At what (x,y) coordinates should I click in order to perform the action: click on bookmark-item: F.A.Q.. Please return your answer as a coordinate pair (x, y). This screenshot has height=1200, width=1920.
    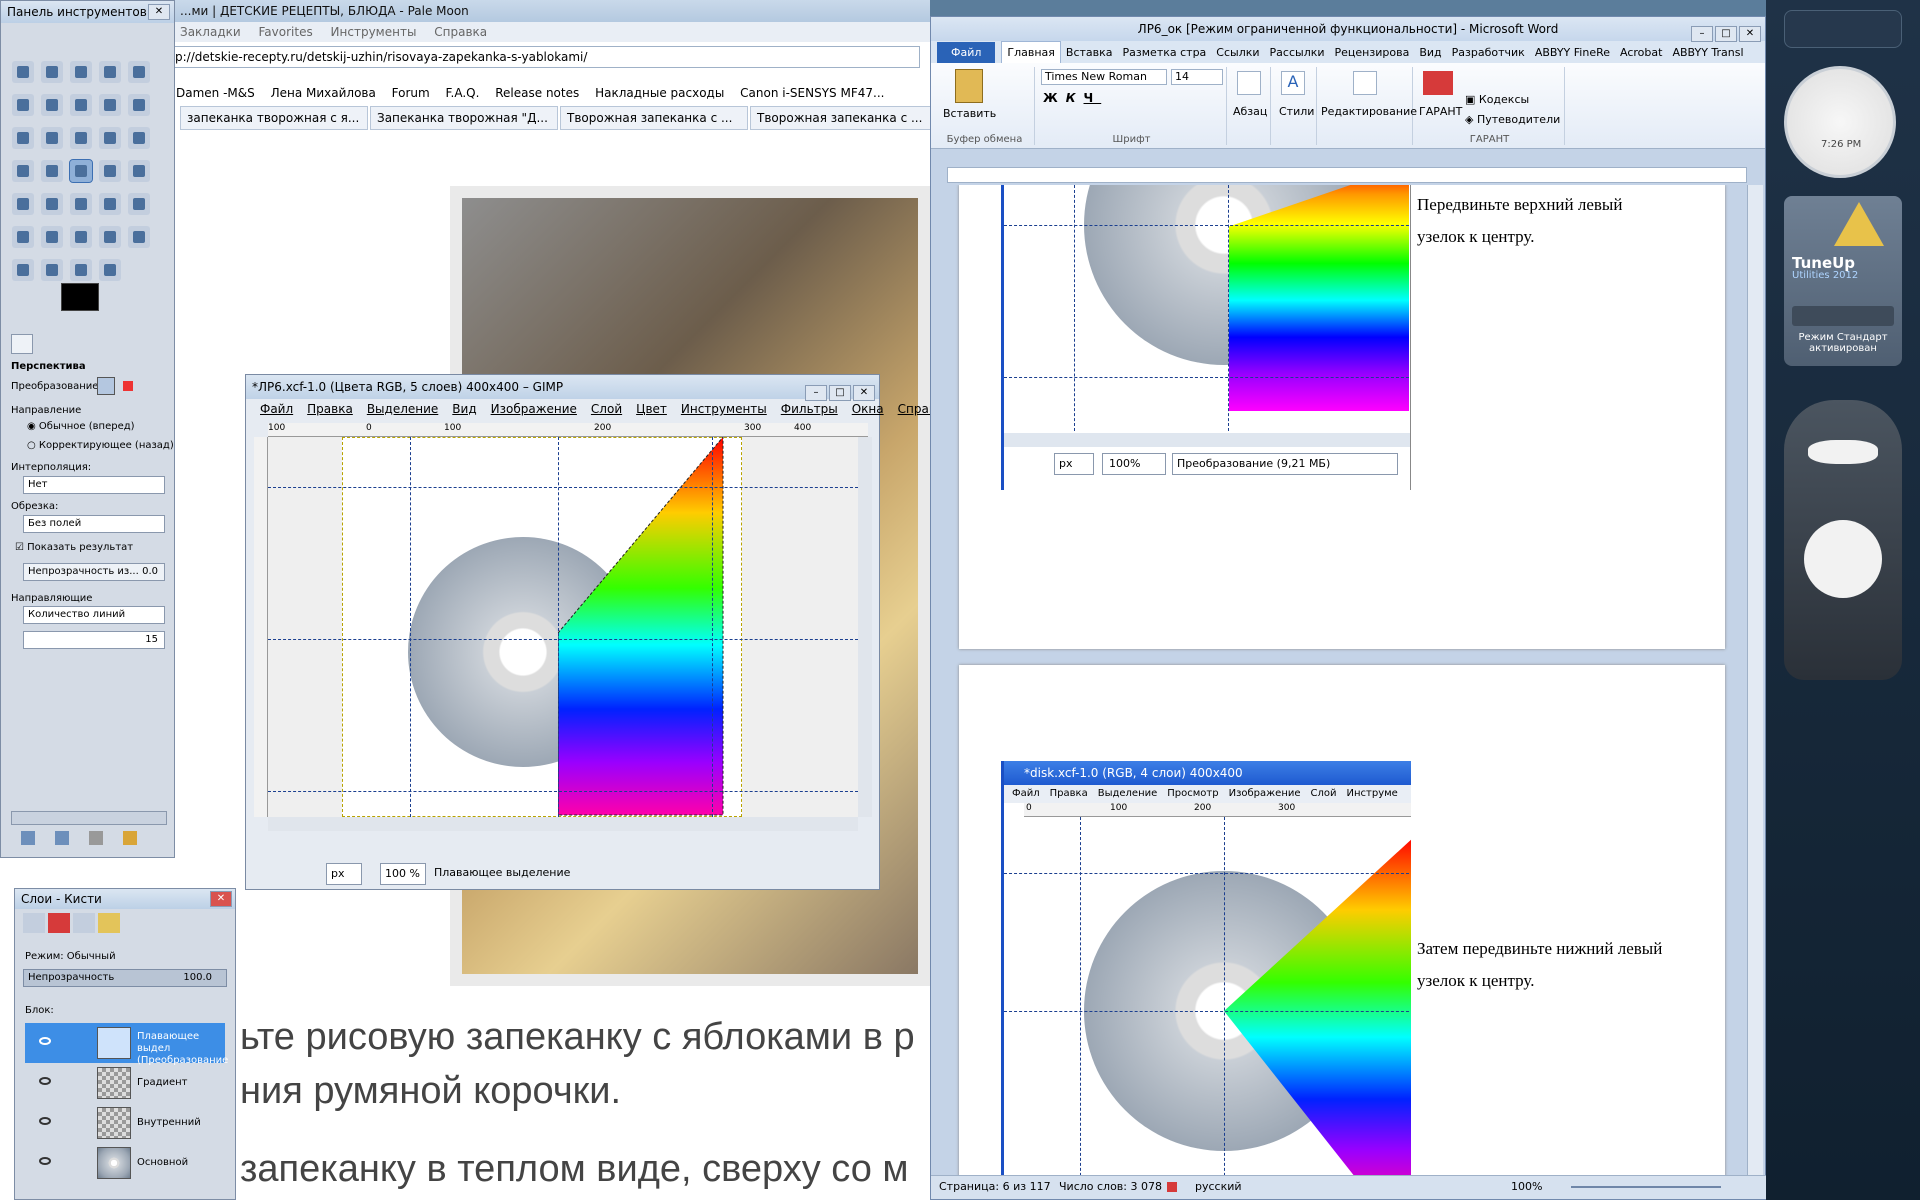
    Looking at the image, I should click on (463, 93).